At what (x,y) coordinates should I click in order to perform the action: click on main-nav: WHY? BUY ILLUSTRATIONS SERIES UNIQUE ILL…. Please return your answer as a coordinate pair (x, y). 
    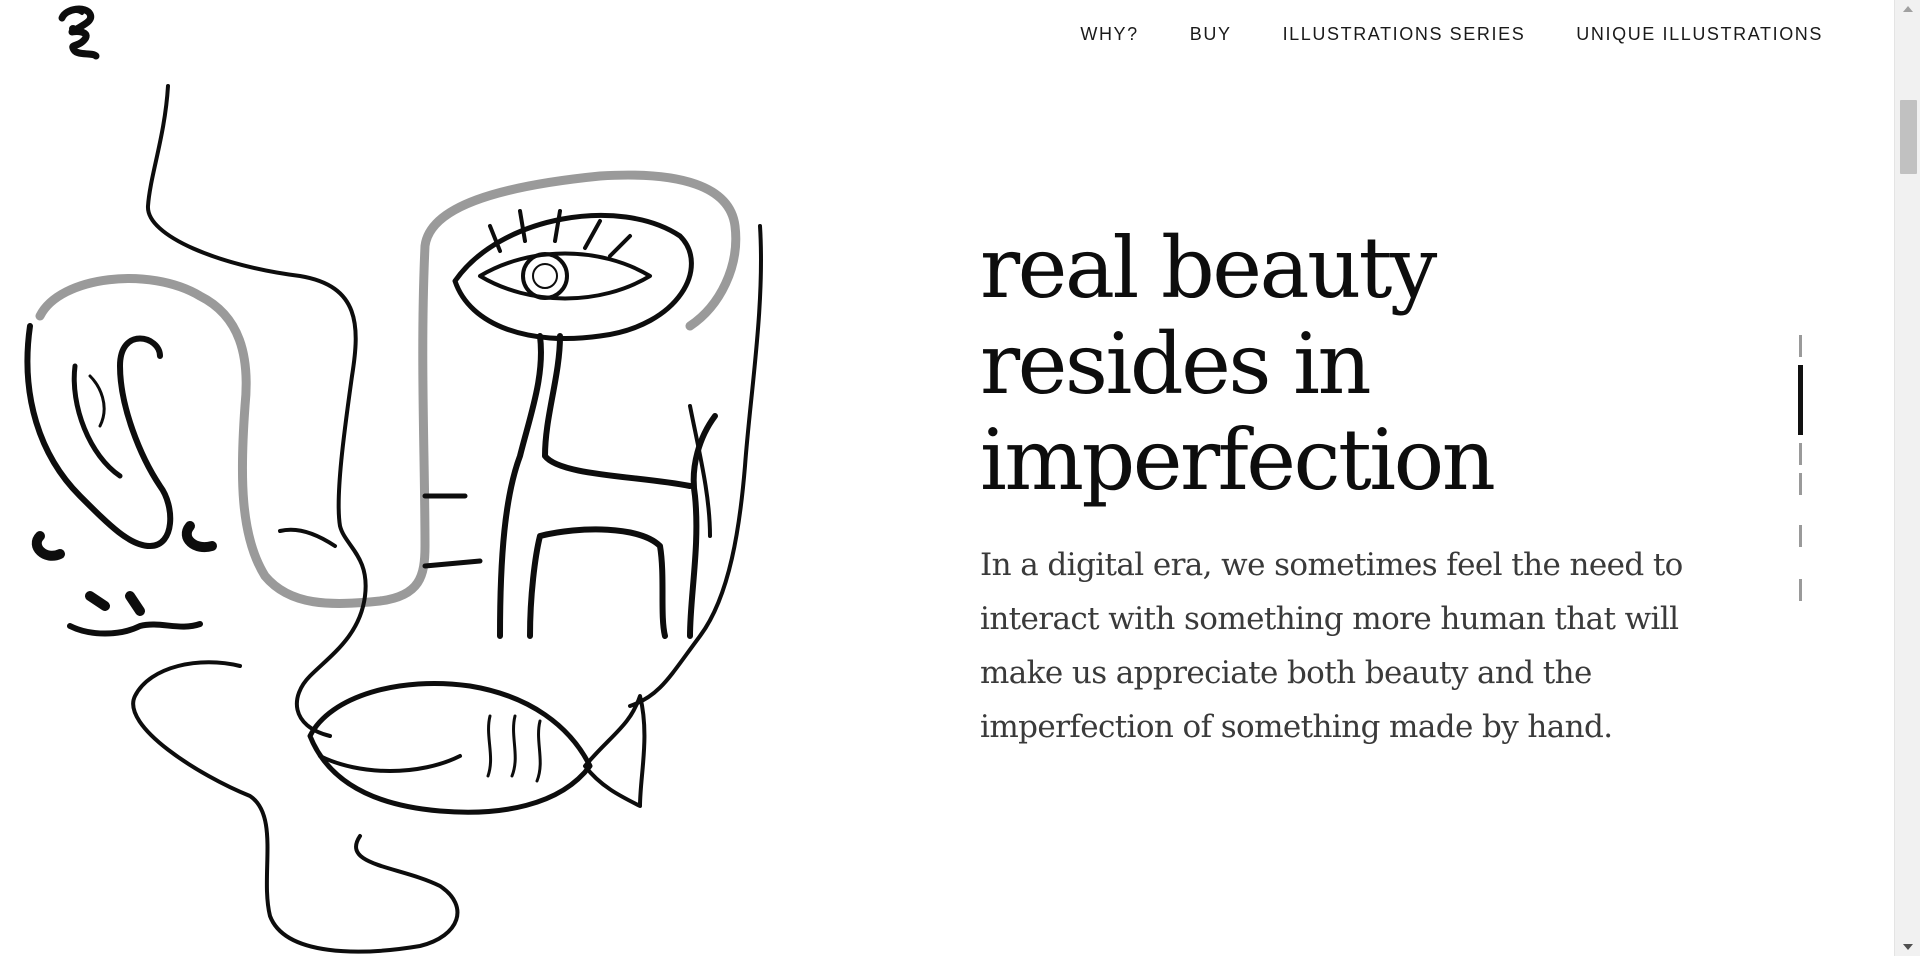
    Looking at the image, I should click on (1451, 34).